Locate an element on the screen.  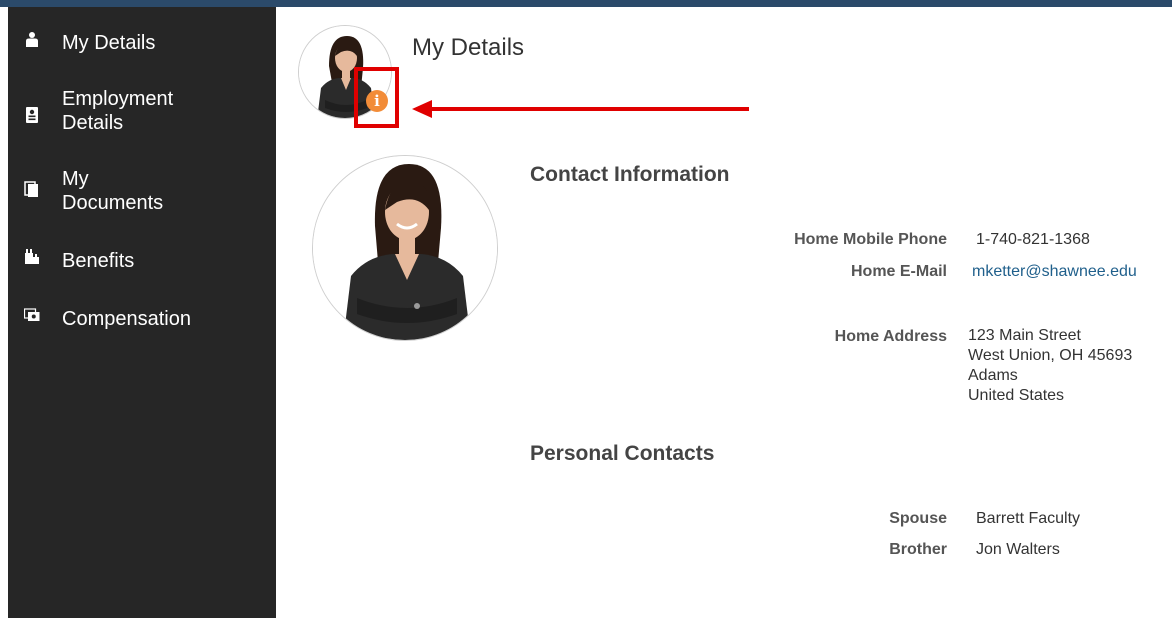
page-title: My Details is located at coordinates (468, 47).